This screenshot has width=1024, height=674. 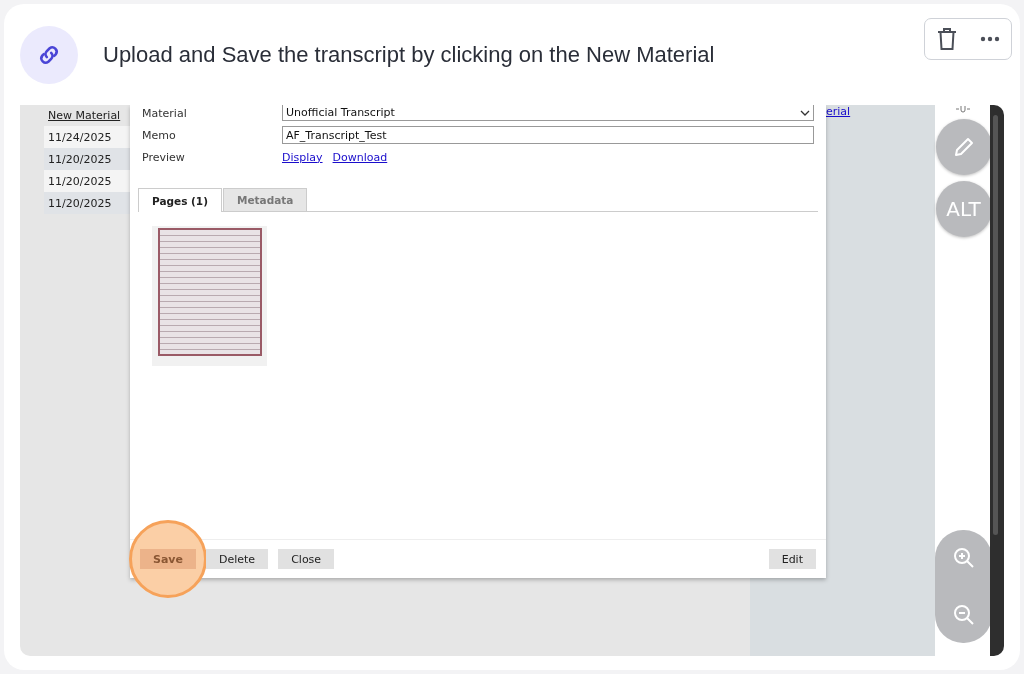 I want to click on date-cell: 11/24/2025, so click(x=87, y=137).